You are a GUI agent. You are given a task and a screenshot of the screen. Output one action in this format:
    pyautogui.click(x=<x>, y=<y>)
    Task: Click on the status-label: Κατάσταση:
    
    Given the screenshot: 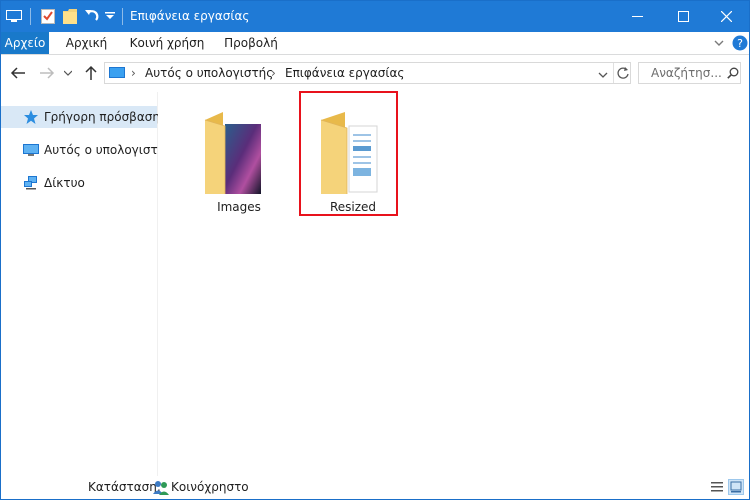 What is the action you would take?
    pyautogui.click(x=124, y=487)
    